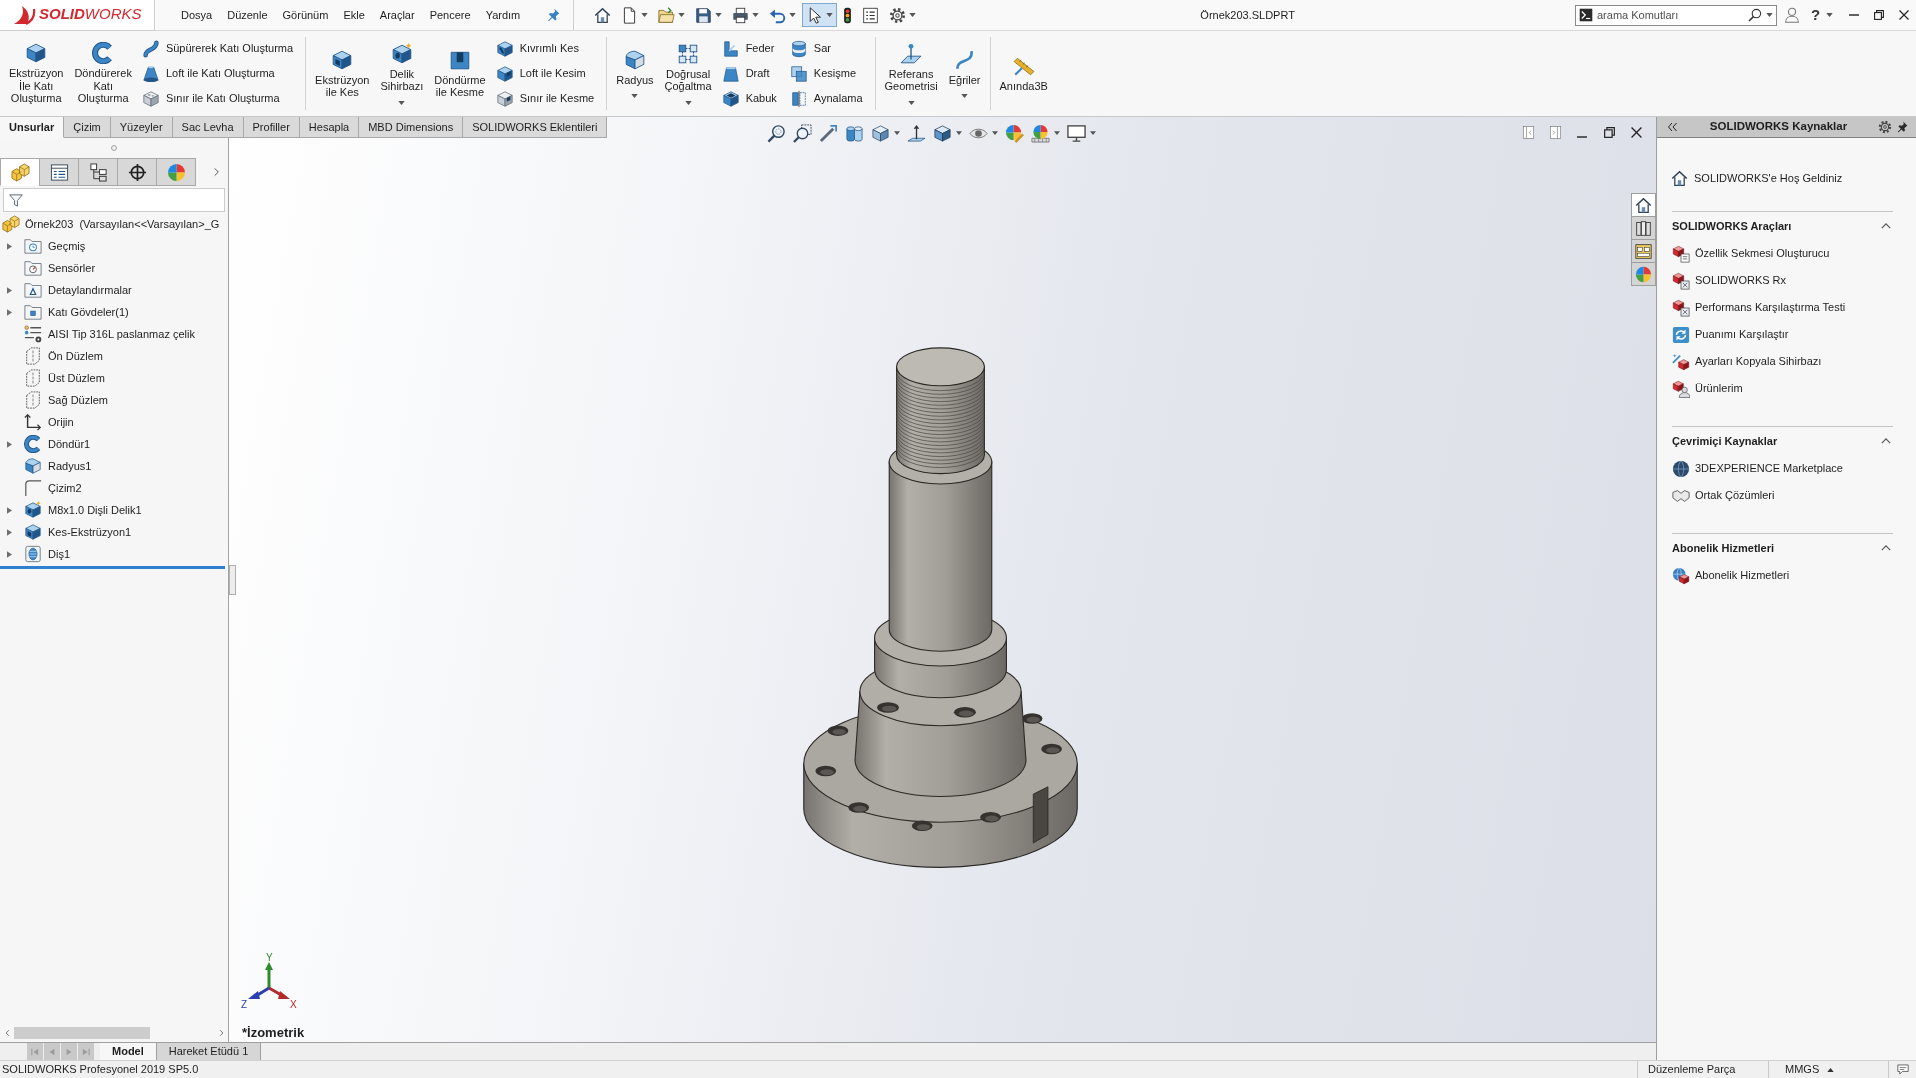 This screenshot has width=1916, height=1078. What do you see at coordinates (208, 127) in the screenshot?
I see `command-tab: Sac Levha` at bounding box center [208, 127].